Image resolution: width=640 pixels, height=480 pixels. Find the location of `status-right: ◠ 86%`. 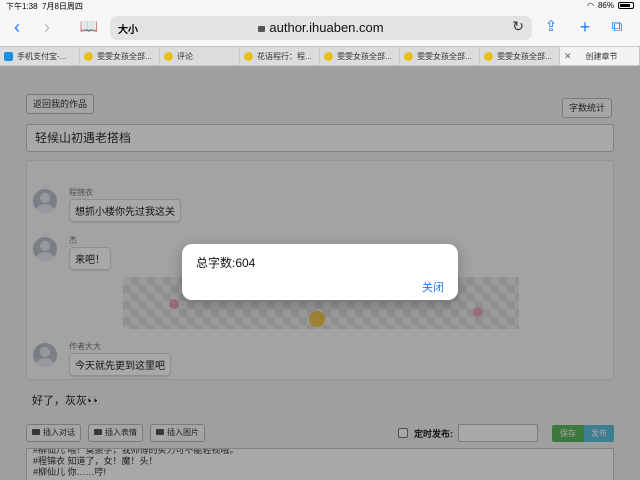

status-right: ◠ 86% is located at coordinates (610, 5).